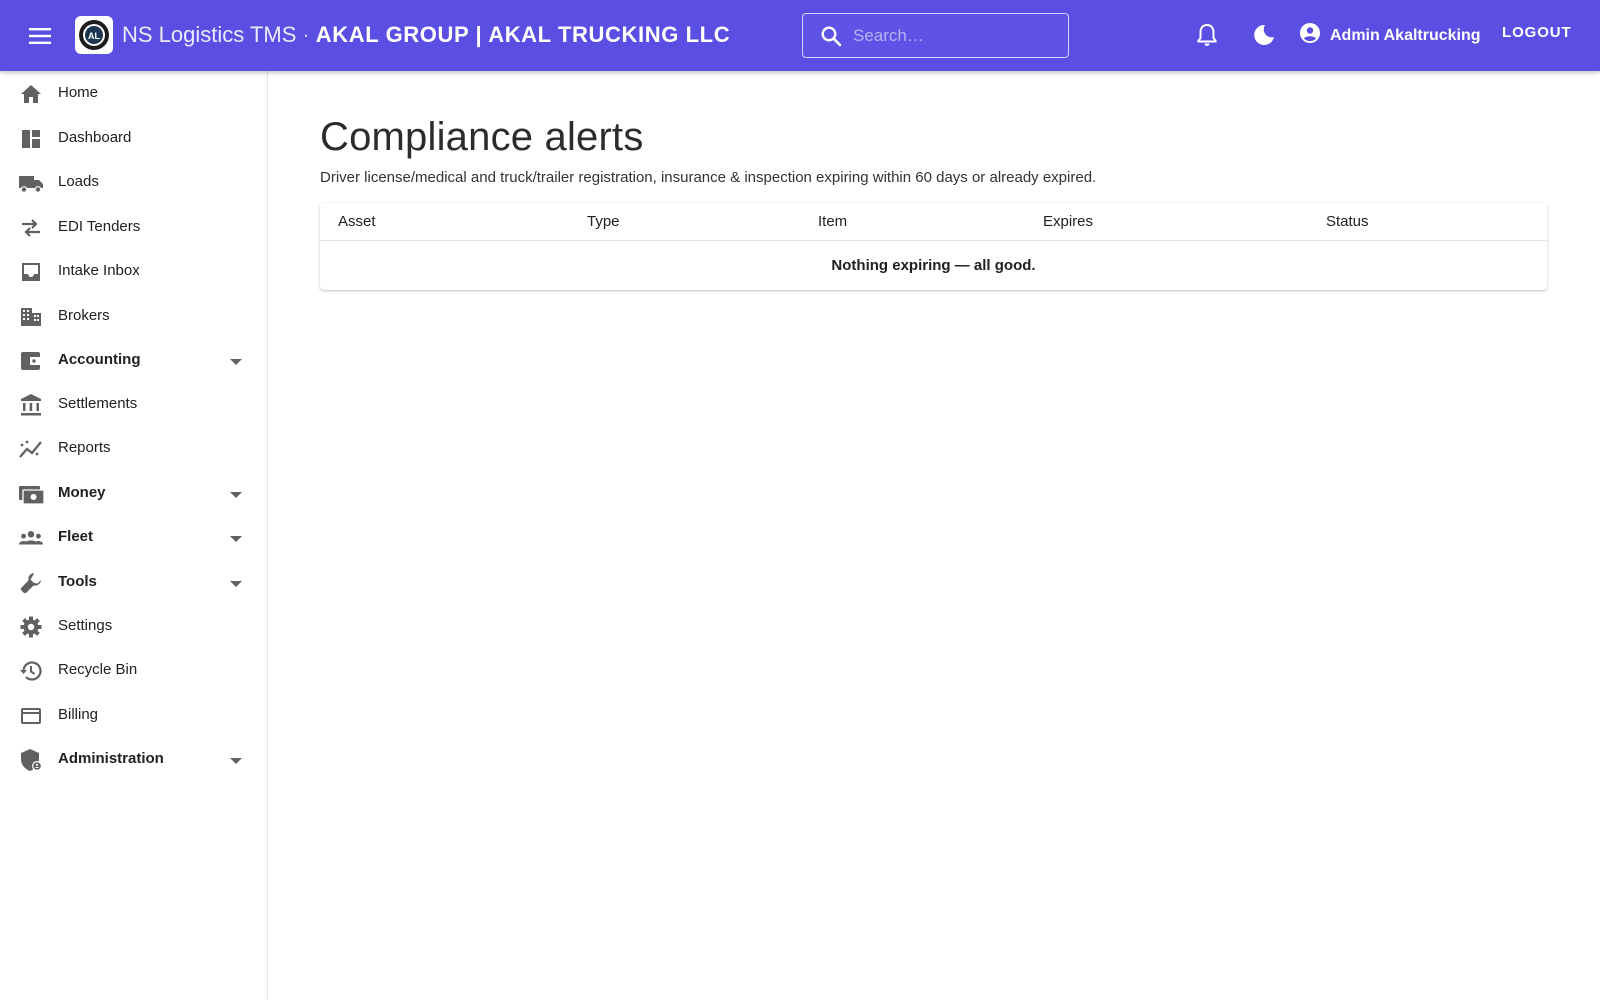 This screenshot has width=1600, height=1000. What do you see at coordinates (99, 359) in the screenshot?
I see `sidebar-item-label: Accounting` at bounding box center [99, 359].